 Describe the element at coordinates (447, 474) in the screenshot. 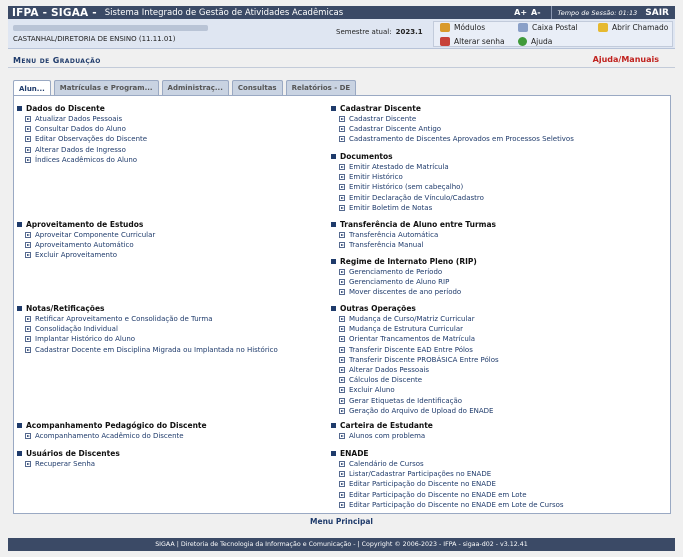

I see `menu-item-listar-cadastrar-participacoes-no-enade: Listar/Cadastrar Participações no ENADE` at that location.